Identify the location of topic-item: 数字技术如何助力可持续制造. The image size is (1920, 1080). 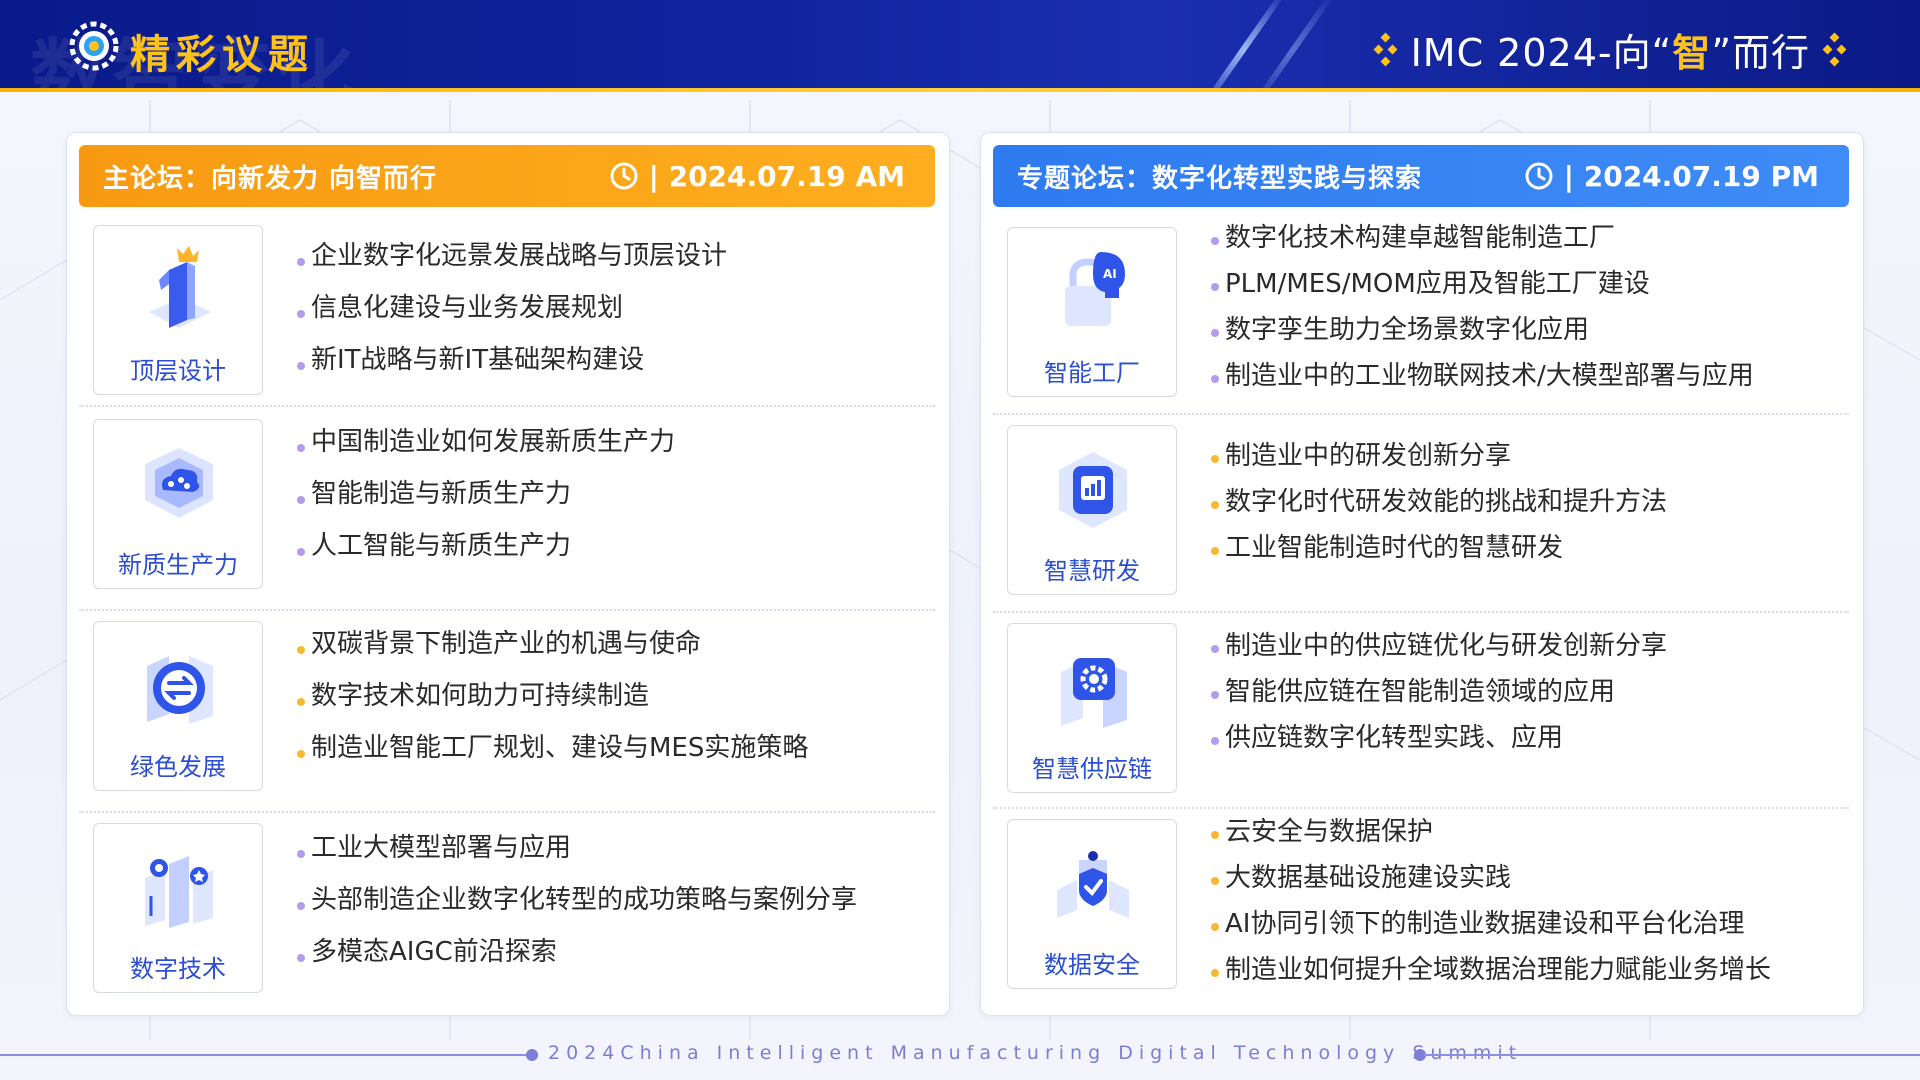
(552, 701).